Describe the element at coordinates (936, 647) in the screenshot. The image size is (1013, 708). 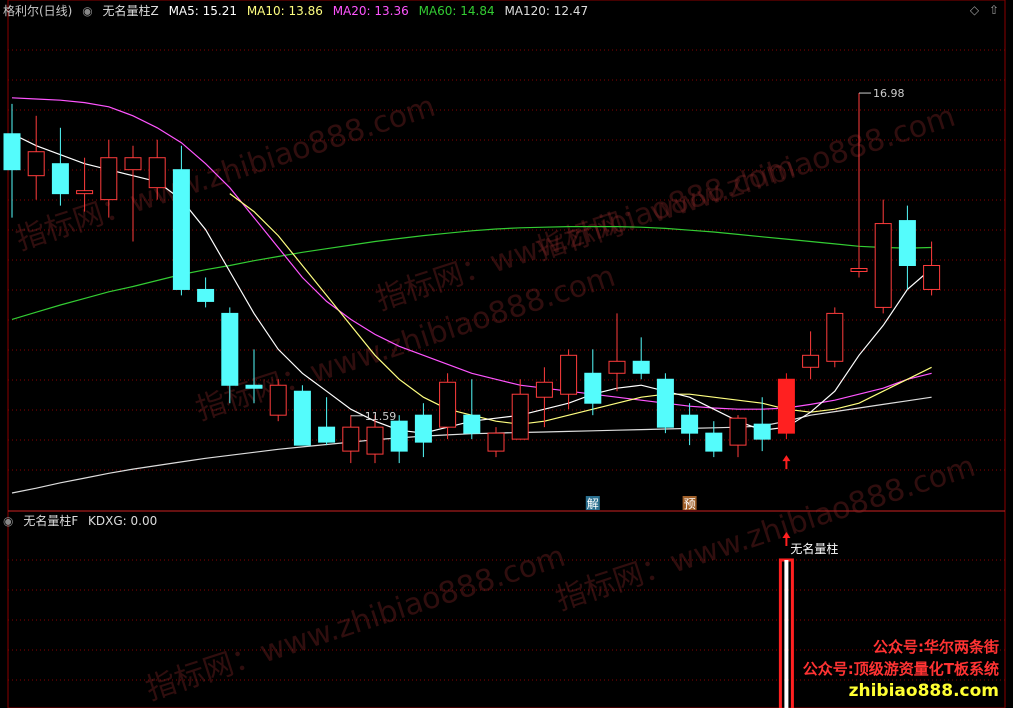
I see `brand-line-1: 公众号:华尔两条街` at that location.